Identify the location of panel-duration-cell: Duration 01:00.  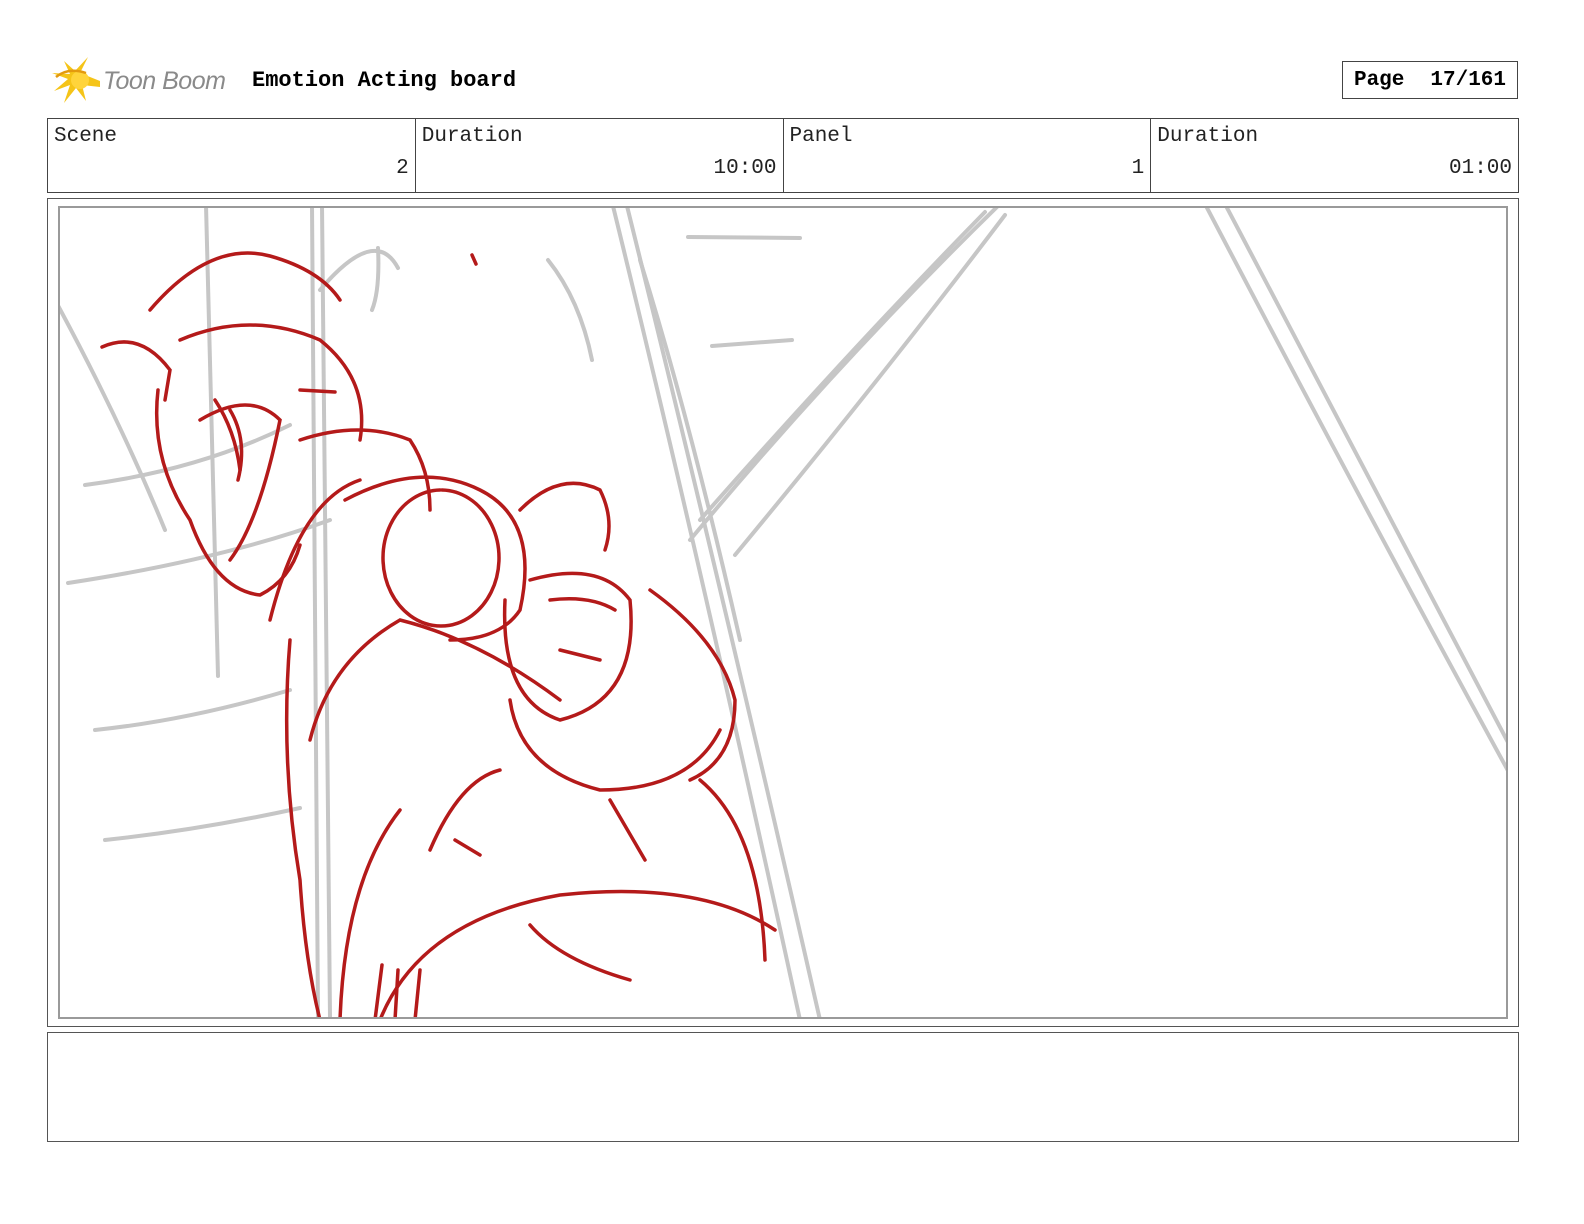
(1334, 155).